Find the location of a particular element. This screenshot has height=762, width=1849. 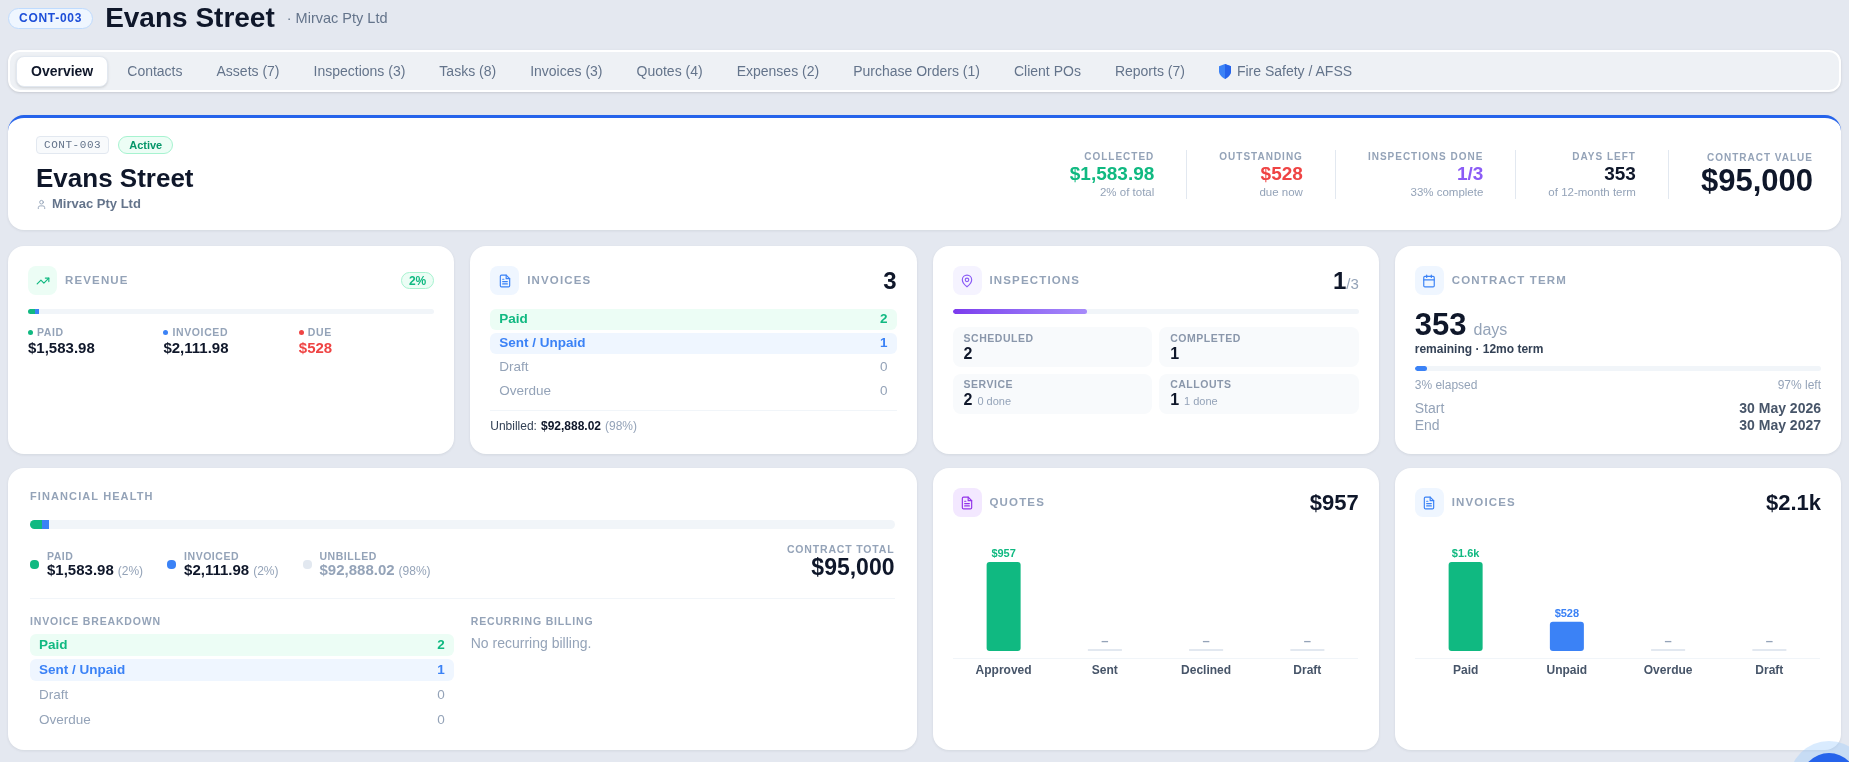

days-remaining-value: 353 is located at coordinates (1440, 325).